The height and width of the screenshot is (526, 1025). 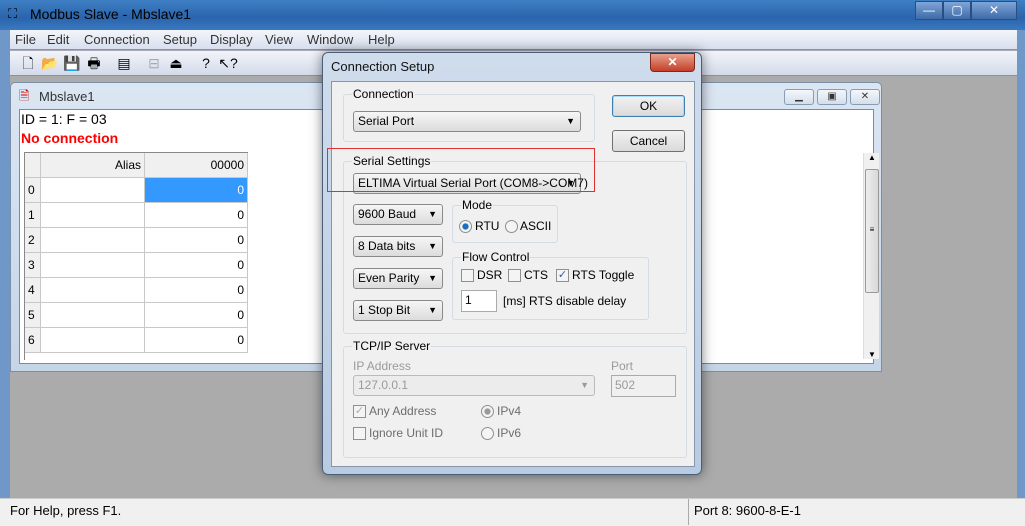 I want to click on row-header: 5, so click(x=33, y=315).